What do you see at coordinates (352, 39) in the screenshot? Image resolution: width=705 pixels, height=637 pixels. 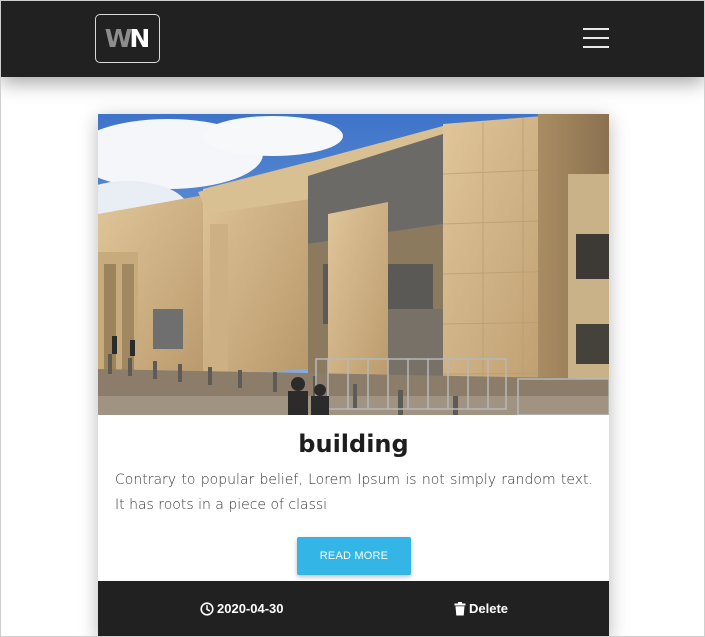 I see `top-navbar: WN` at bounding box center [352, 39].